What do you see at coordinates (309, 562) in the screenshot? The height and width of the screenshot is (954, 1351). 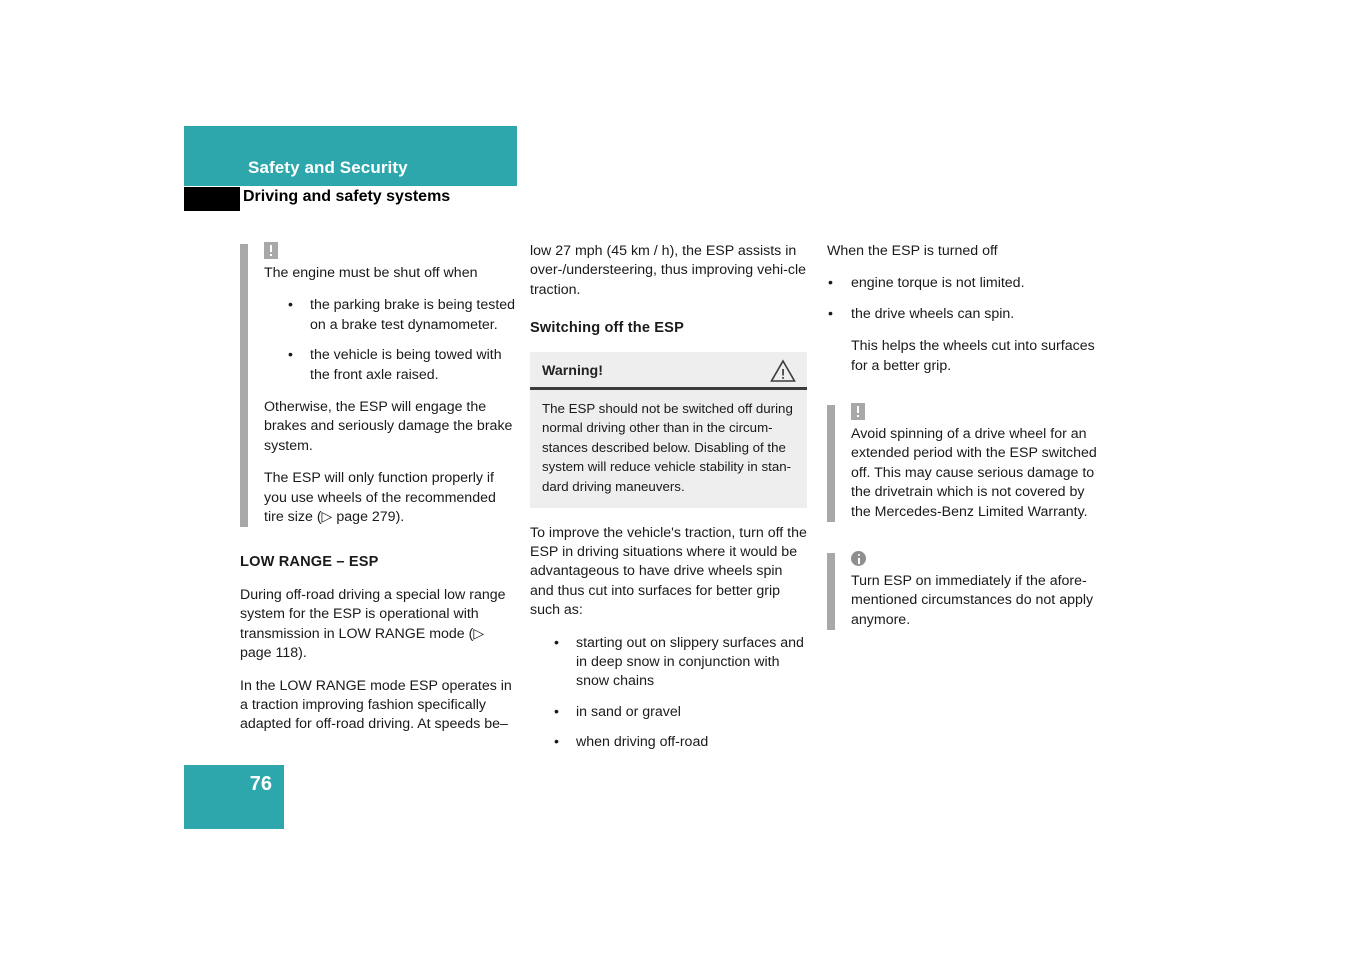 I see `section-heading-low-range: LOW RANGE – ESP` at bounding box center [309, 562].